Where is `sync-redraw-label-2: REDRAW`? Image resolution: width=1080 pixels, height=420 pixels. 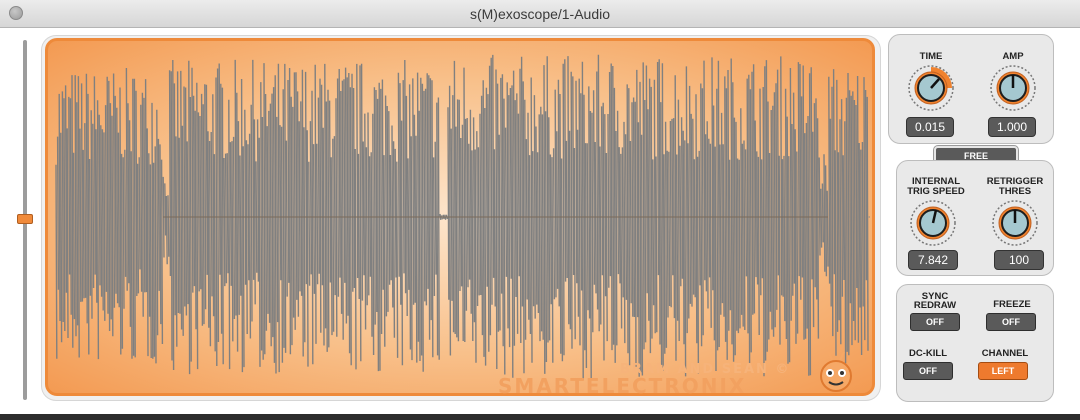
sync-redraw-label-2: REDRAW is located at coordinates (935, 305).